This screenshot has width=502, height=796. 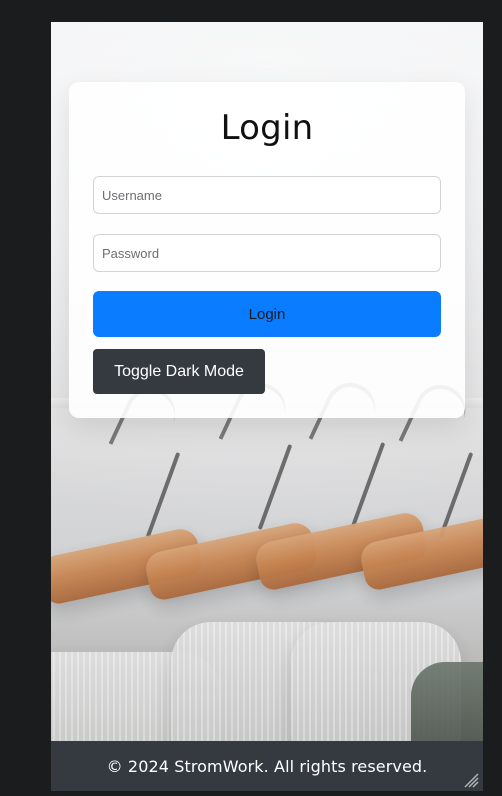 I want to click on username-input, so click(x=267, y=195).